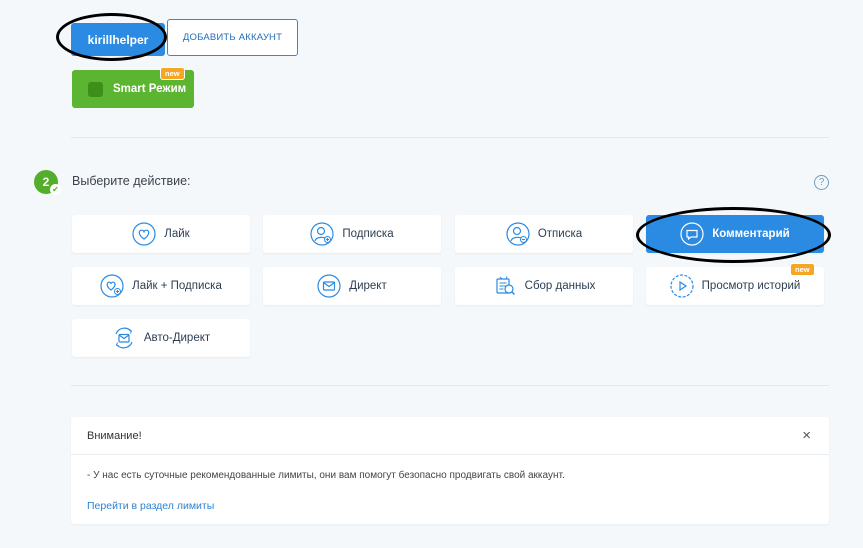 Image resolution: width=863 pixels, height=548 pixels. I want to click on action-auto-direct: Авто-Директ, so click(161, 338).